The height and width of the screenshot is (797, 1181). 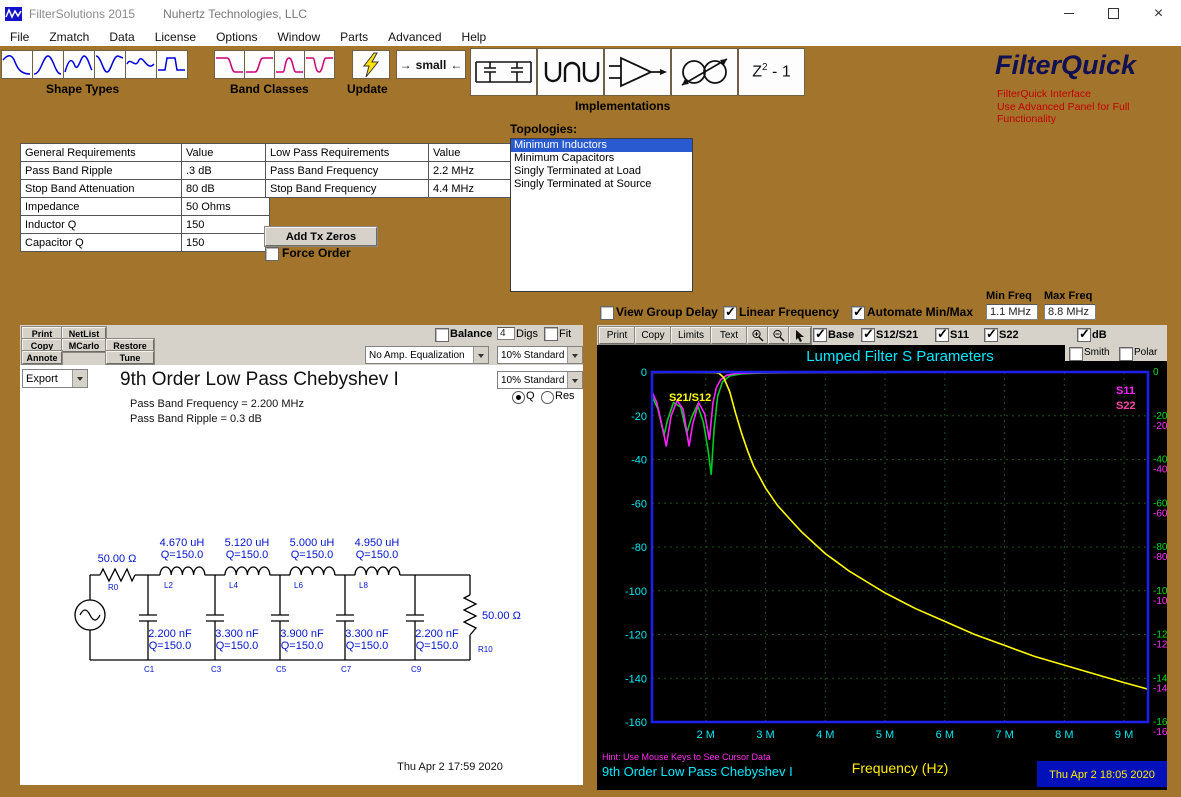 I want to click on table-row: Capacitor Q 150, so click(x=145, y=242).